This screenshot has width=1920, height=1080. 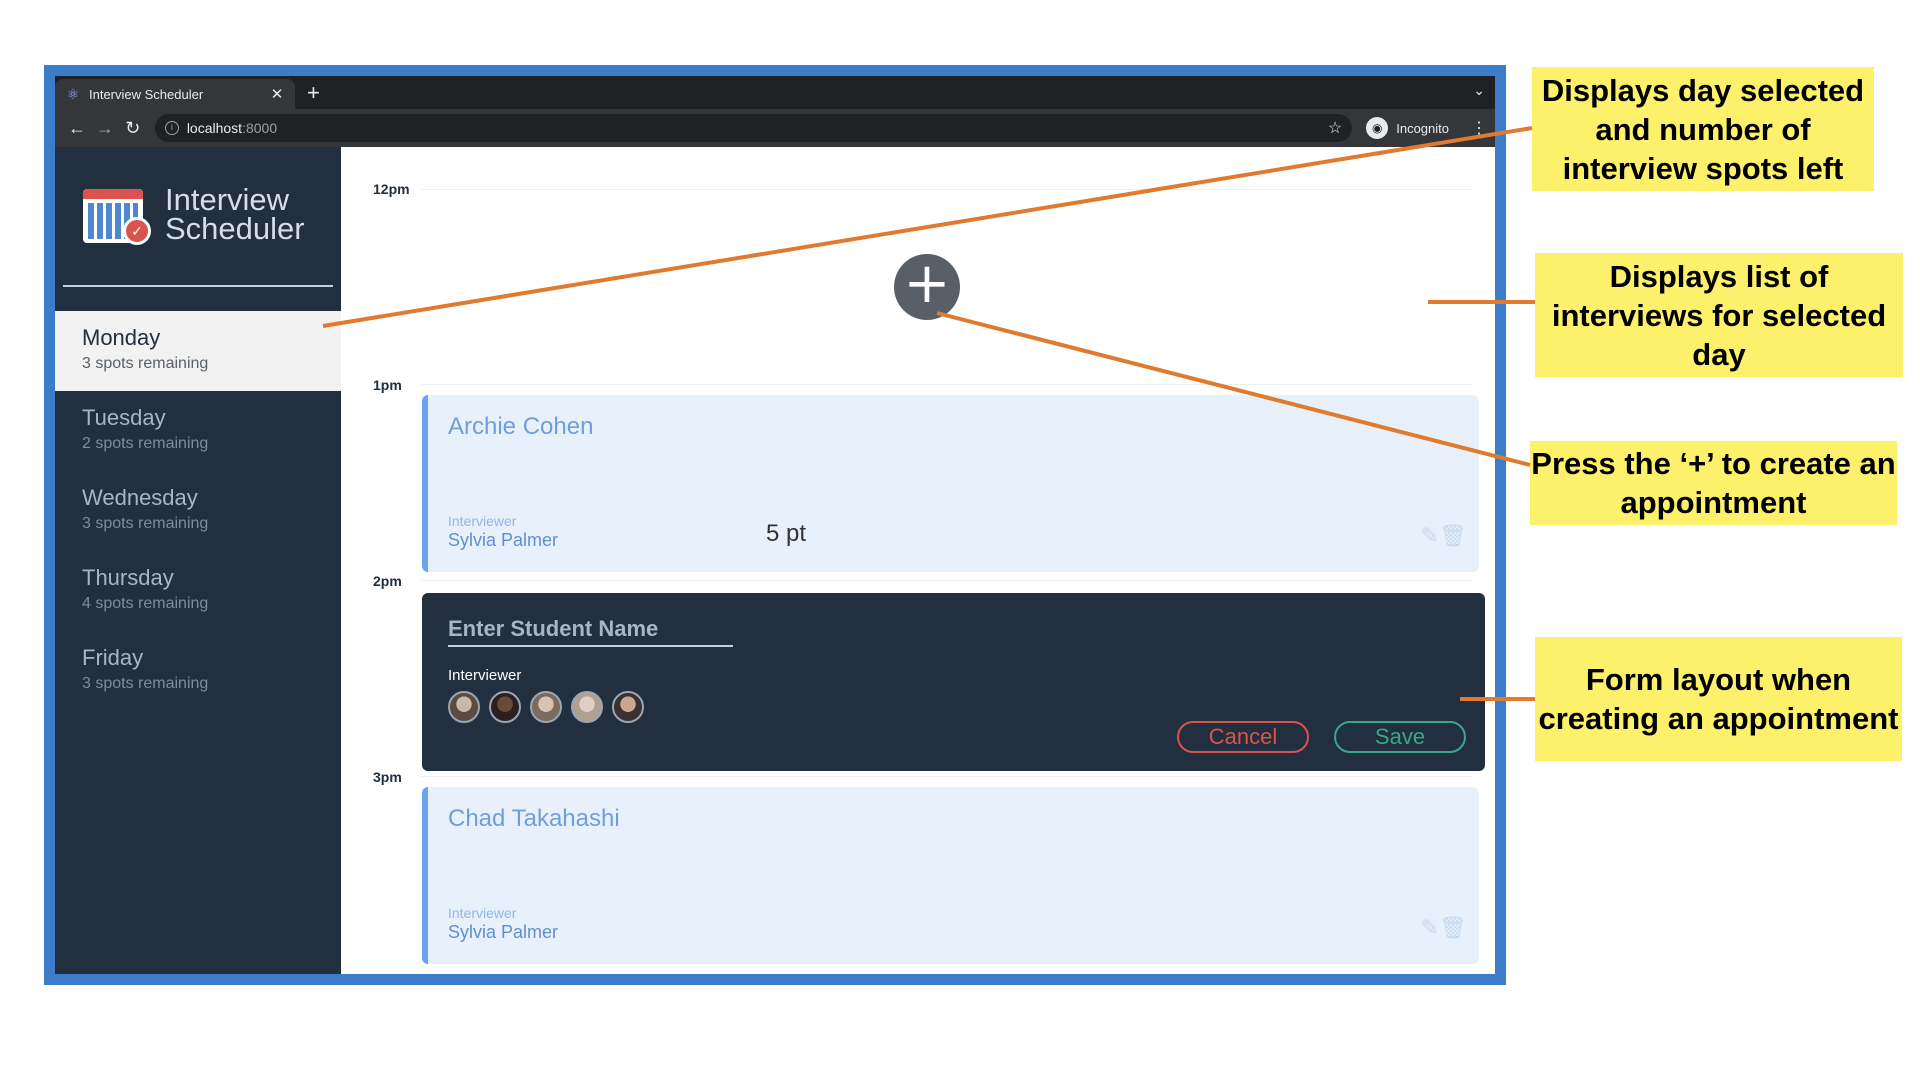 What do you see at coordinates (1243, 737) in the screenshot?
I see `cancel-button: Cancel` at bounding box center [1243, 737].